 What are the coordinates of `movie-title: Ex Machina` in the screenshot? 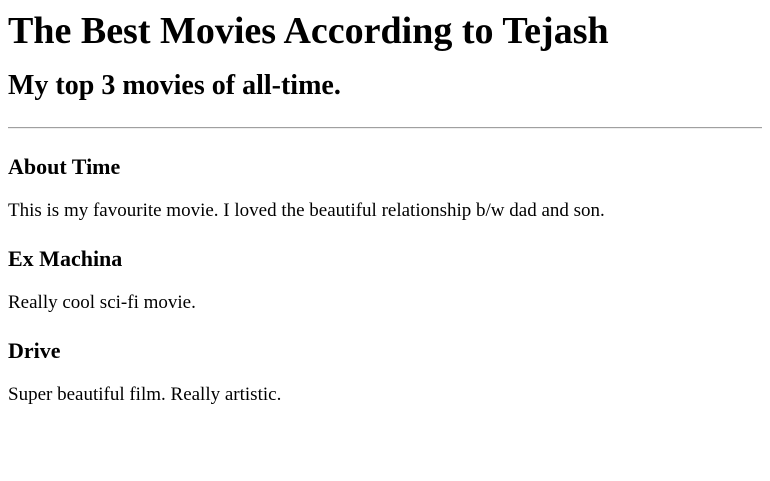 It's located at (65, 258).